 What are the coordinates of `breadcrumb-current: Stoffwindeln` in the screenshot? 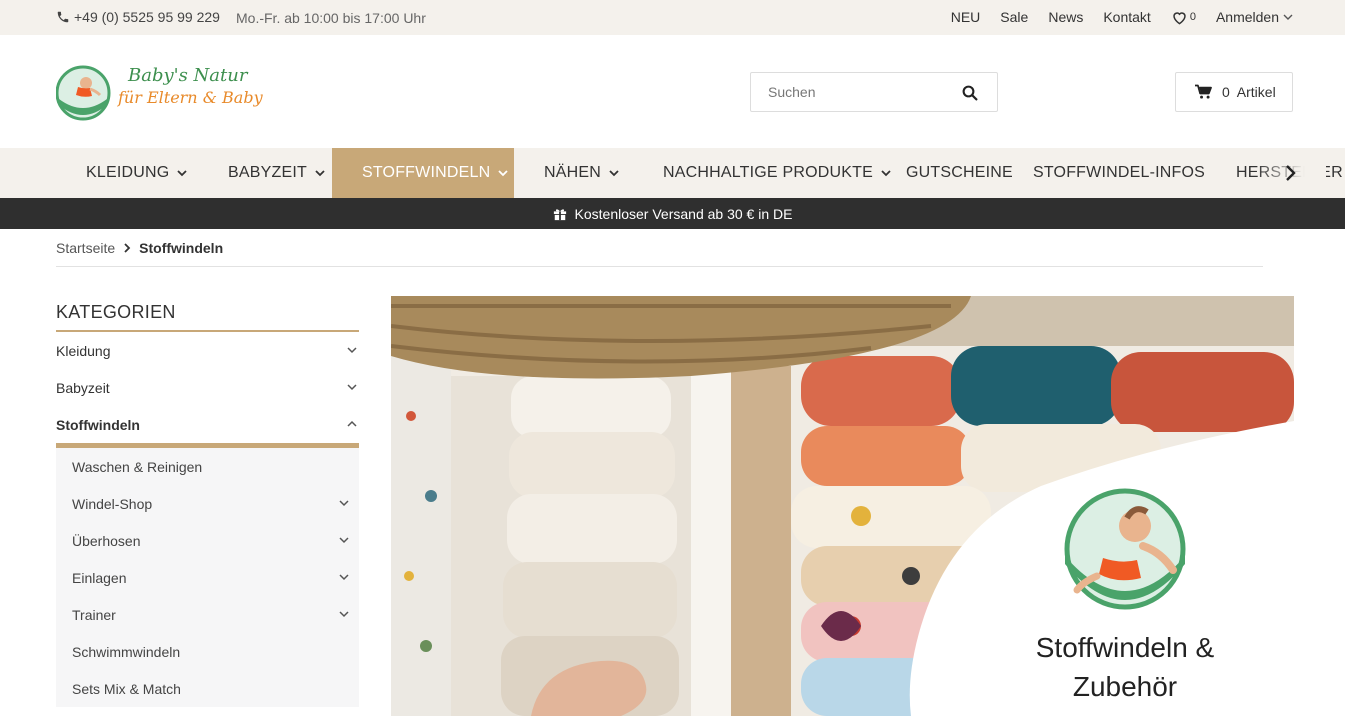 It's located at (181, 248).